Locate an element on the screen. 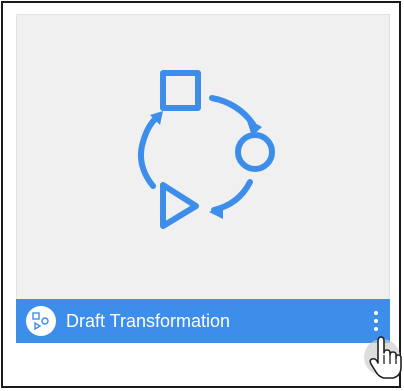  card-title: Draft Transformation is located at coordinates (148, 321).